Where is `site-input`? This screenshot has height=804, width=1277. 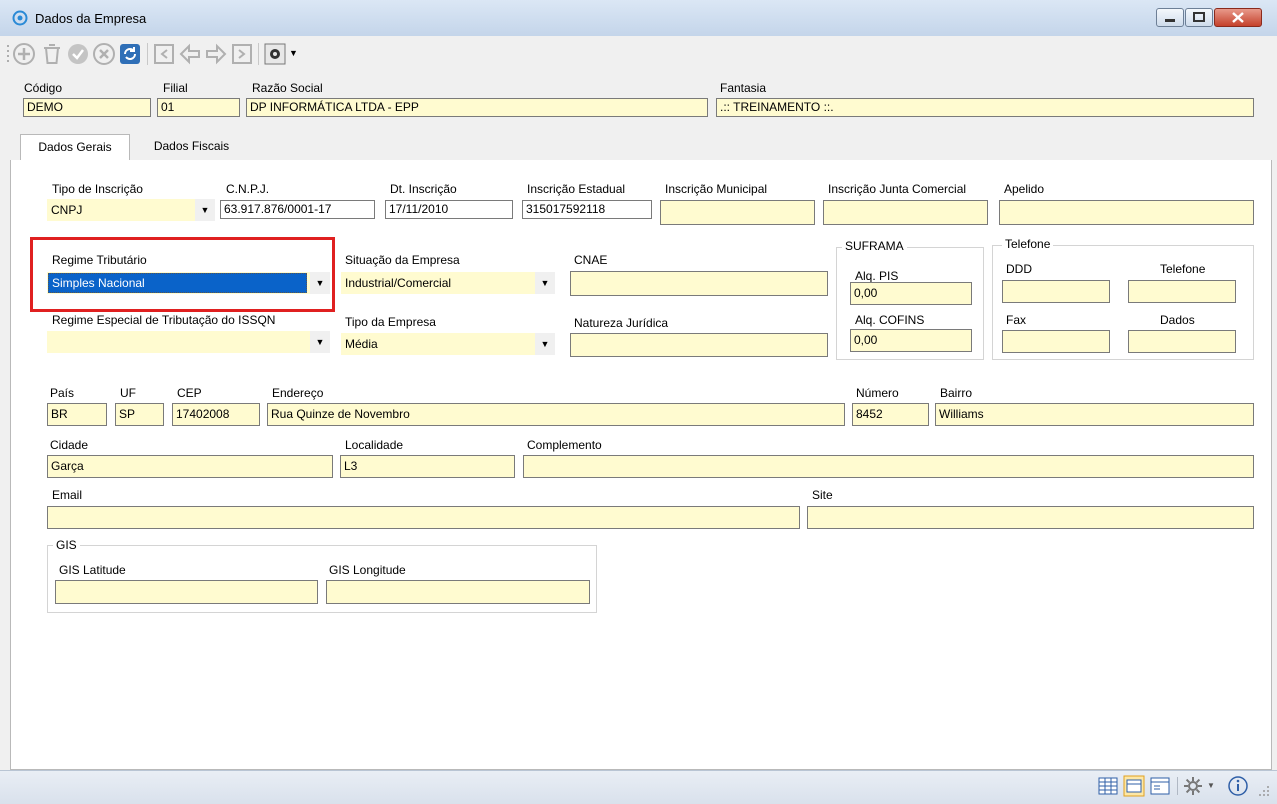 site-input is located at coordinates (1030, 517).